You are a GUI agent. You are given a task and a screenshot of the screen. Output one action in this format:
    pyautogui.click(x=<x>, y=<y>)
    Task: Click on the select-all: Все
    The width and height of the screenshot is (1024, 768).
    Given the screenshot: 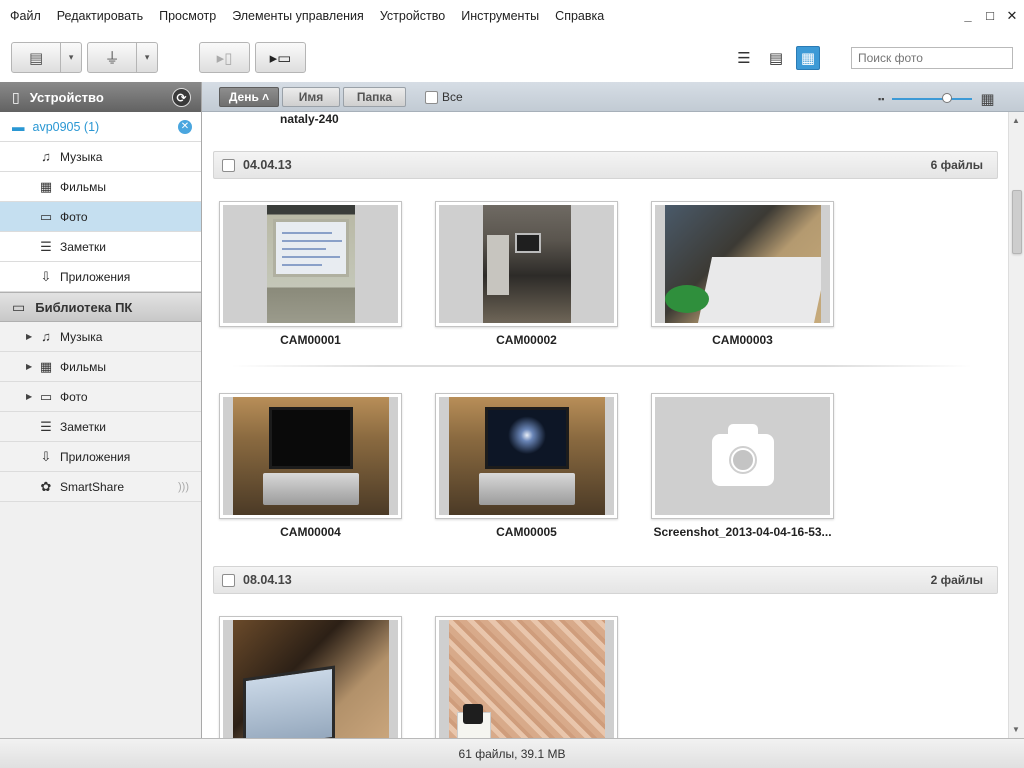 What is the action you would take?
    pyautogui.click(x=444, y=97)
    